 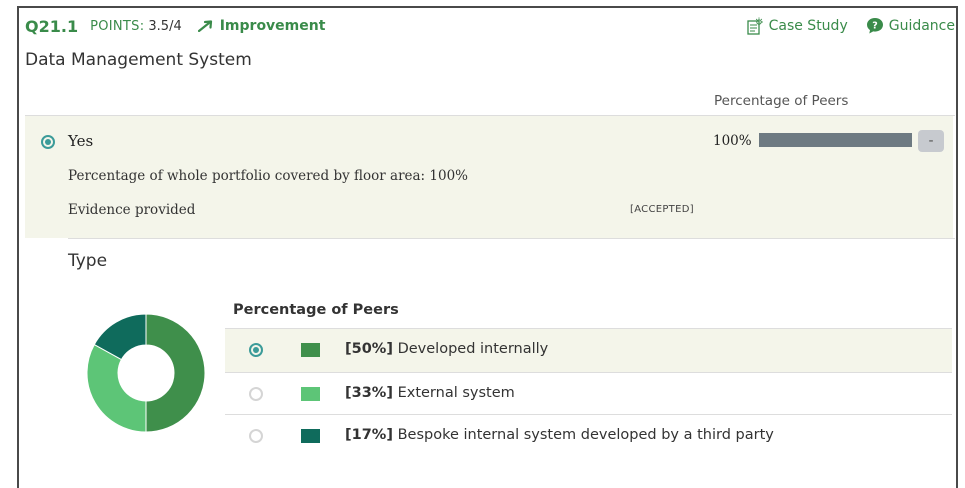 What do you see at coordinates (165, 26) in the screenshot?
I see `points-value: 3.5/4` at bounding box center [165, 26].